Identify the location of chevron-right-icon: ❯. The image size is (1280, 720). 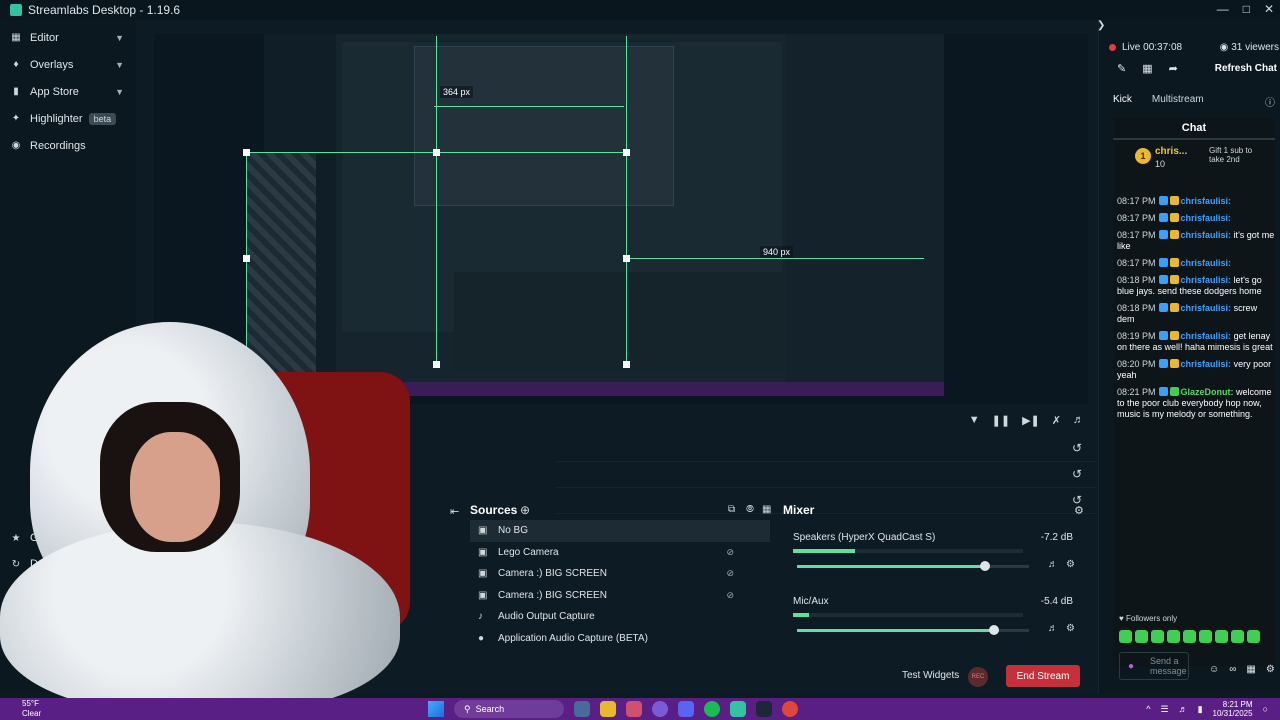
(1101, 25).